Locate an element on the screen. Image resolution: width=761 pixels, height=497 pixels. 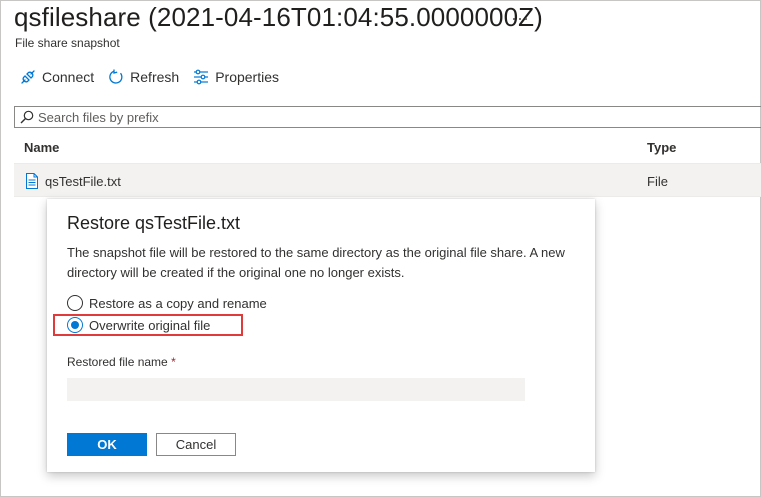
restored-file-name-label: Restored file name * is located at coordinates (121, 362).